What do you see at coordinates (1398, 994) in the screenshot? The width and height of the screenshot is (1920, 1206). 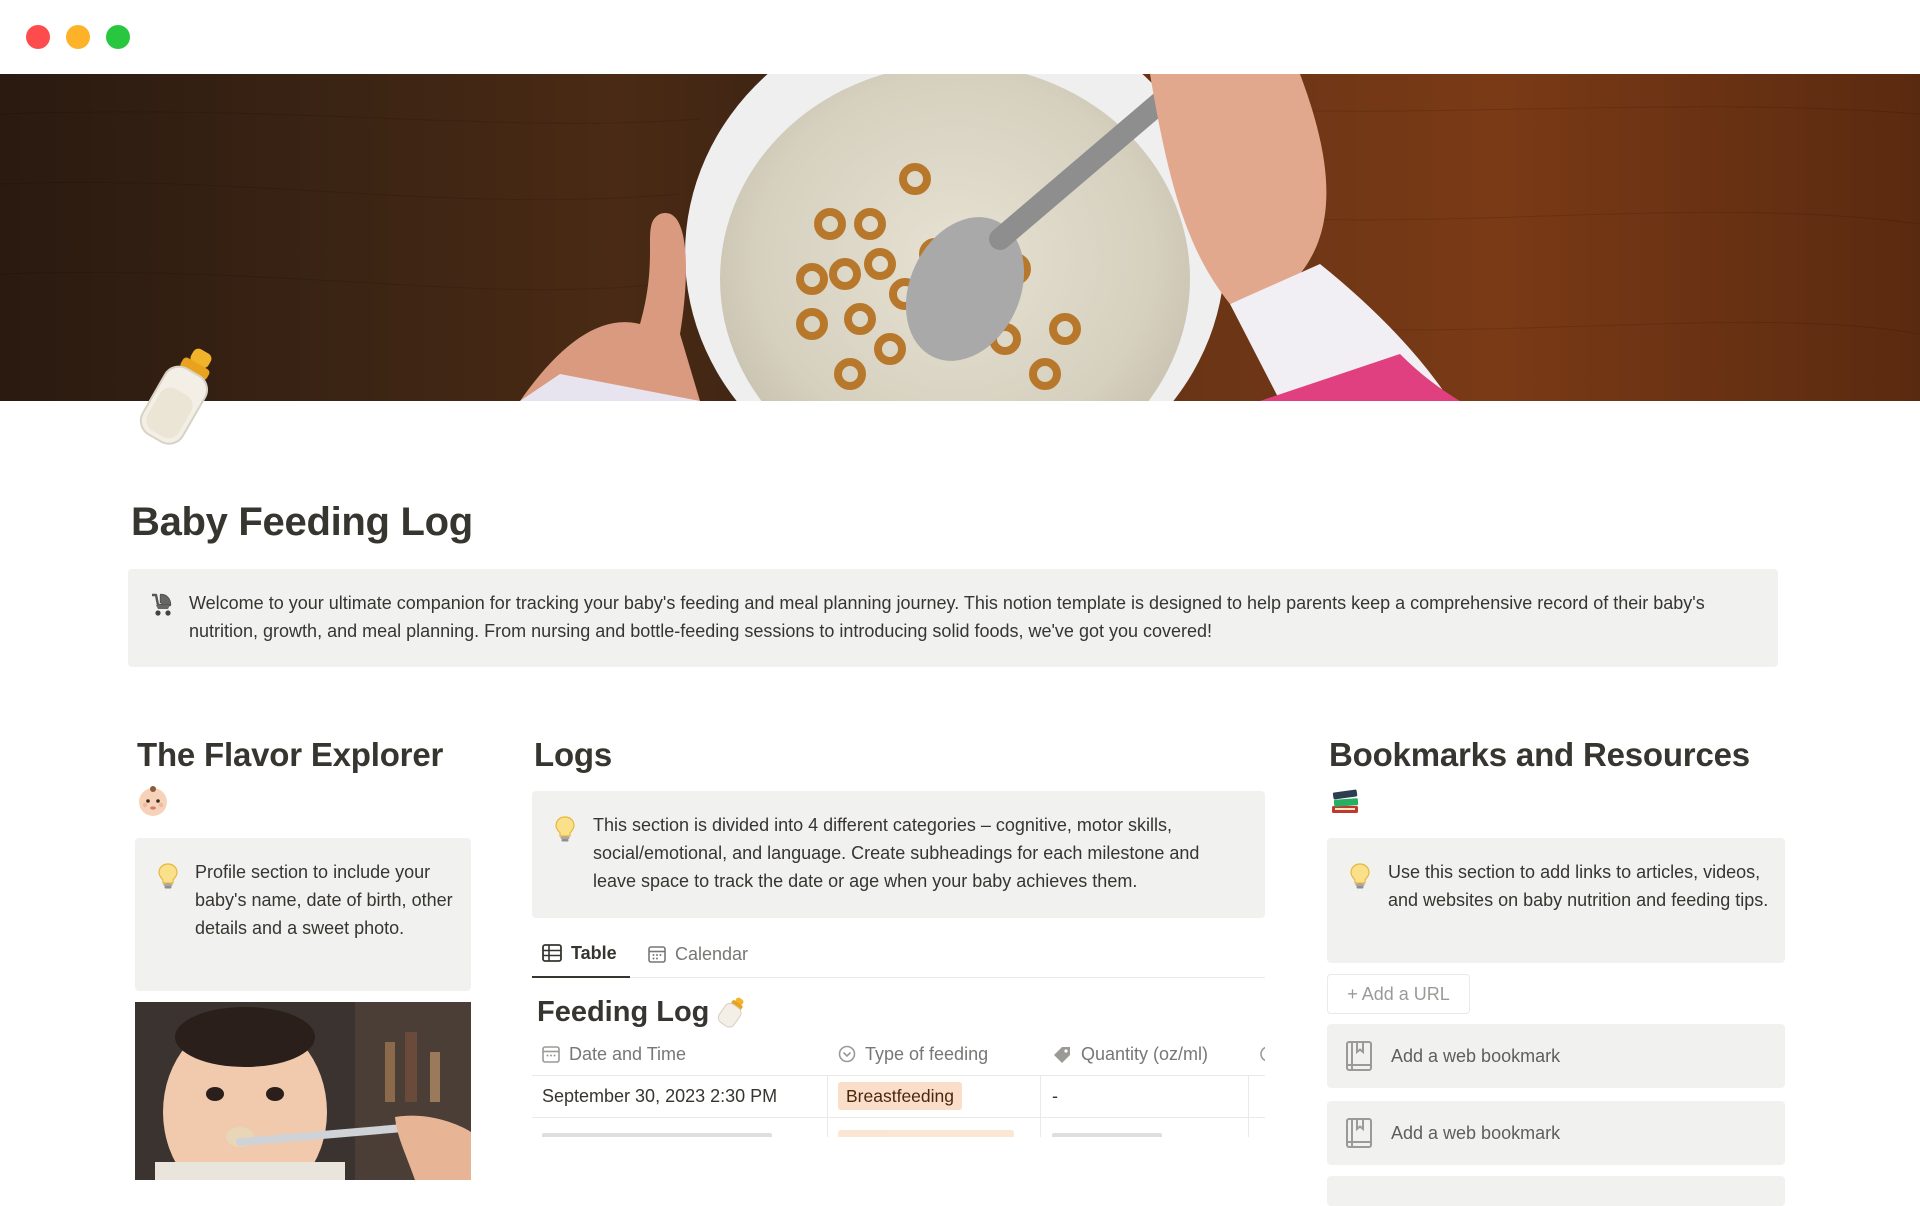 I see `add-url-button: + Add a URL` at bounding box center [1398, 994].